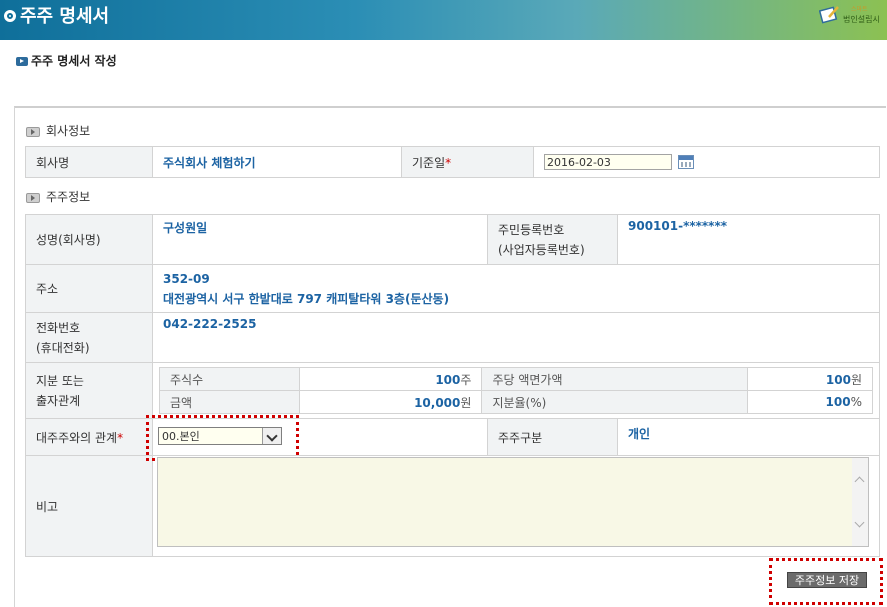 This screenshot has width=887, height=607. I want to click on amount-value: 10,000, so click(437, 402).